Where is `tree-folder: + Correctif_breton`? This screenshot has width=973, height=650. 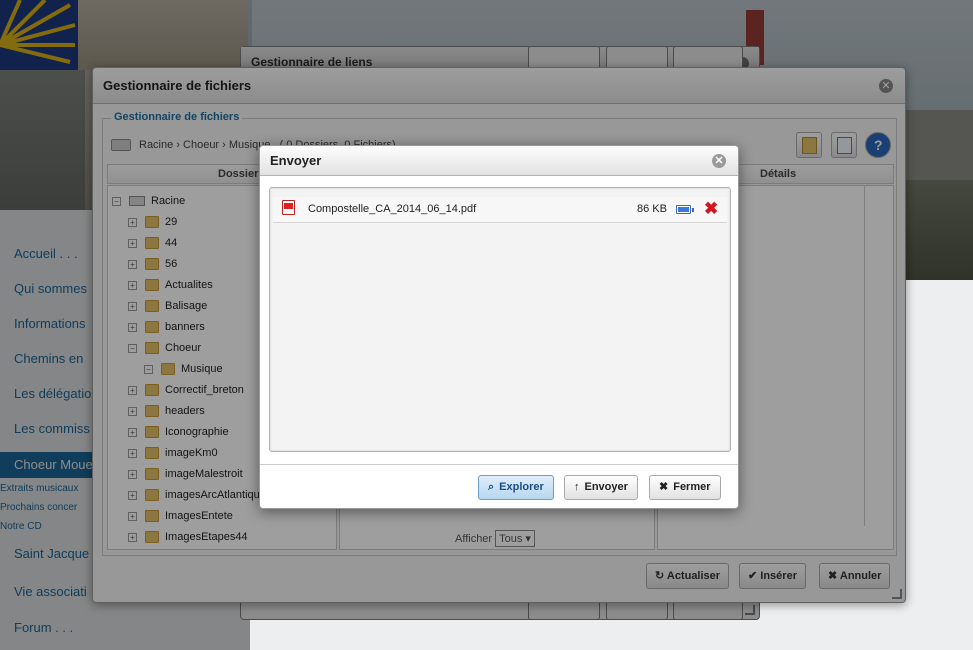 tree-folder: + Correctif_breton is located at coordinates (186, 390).